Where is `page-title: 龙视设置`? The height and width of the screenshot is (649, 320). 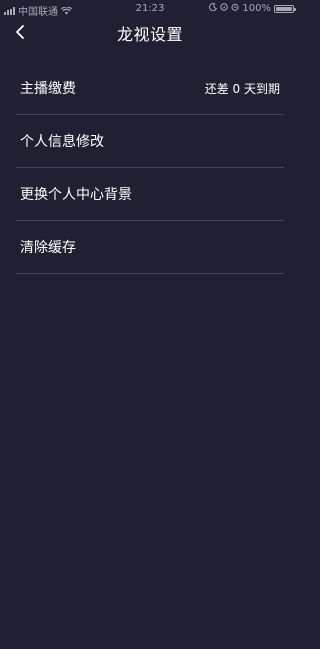 page-title: 龙视设置 is located at coordinates (149, 34).